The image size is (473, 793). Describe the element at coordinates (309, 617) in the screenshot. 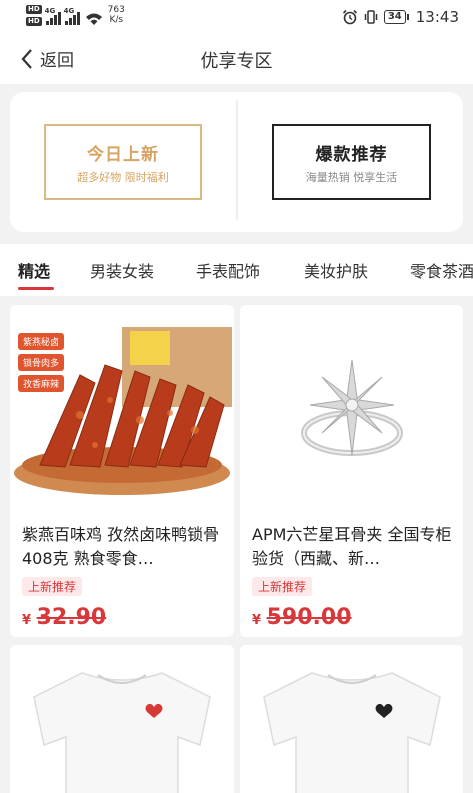

I see `price-amount: 590.00` at that location.